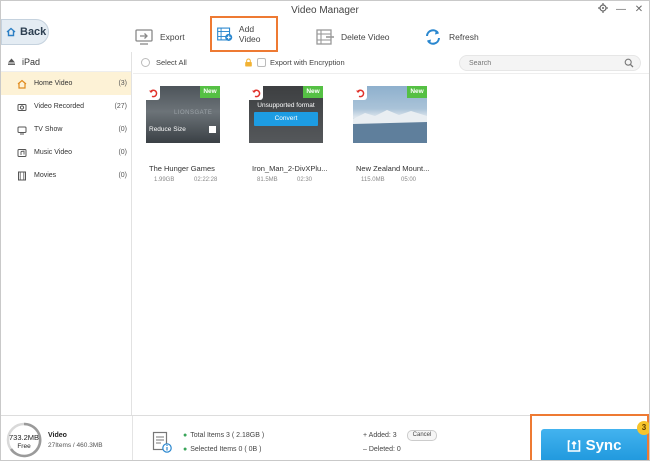 The width and height of the screenshot is (650, 461). I want to click on delete-video-icon, so click(325, 37).